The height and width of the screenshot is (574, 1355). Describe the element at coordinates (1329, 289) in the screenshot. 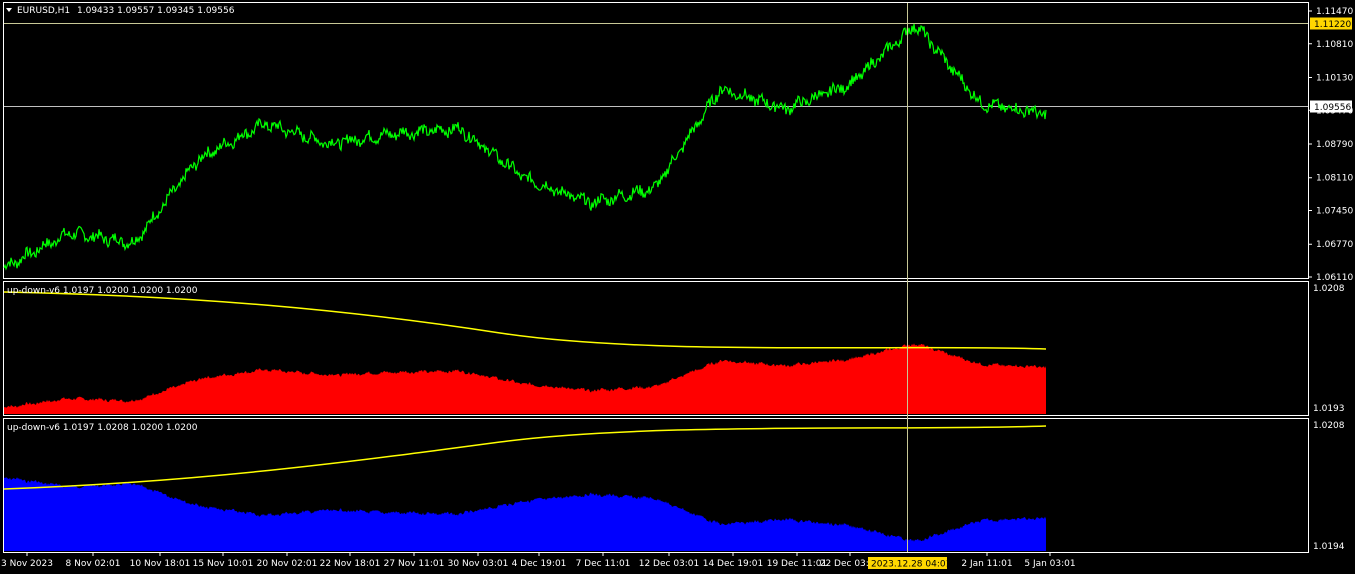

I see `indicator-1-scale-top: 1.0208` at that location.